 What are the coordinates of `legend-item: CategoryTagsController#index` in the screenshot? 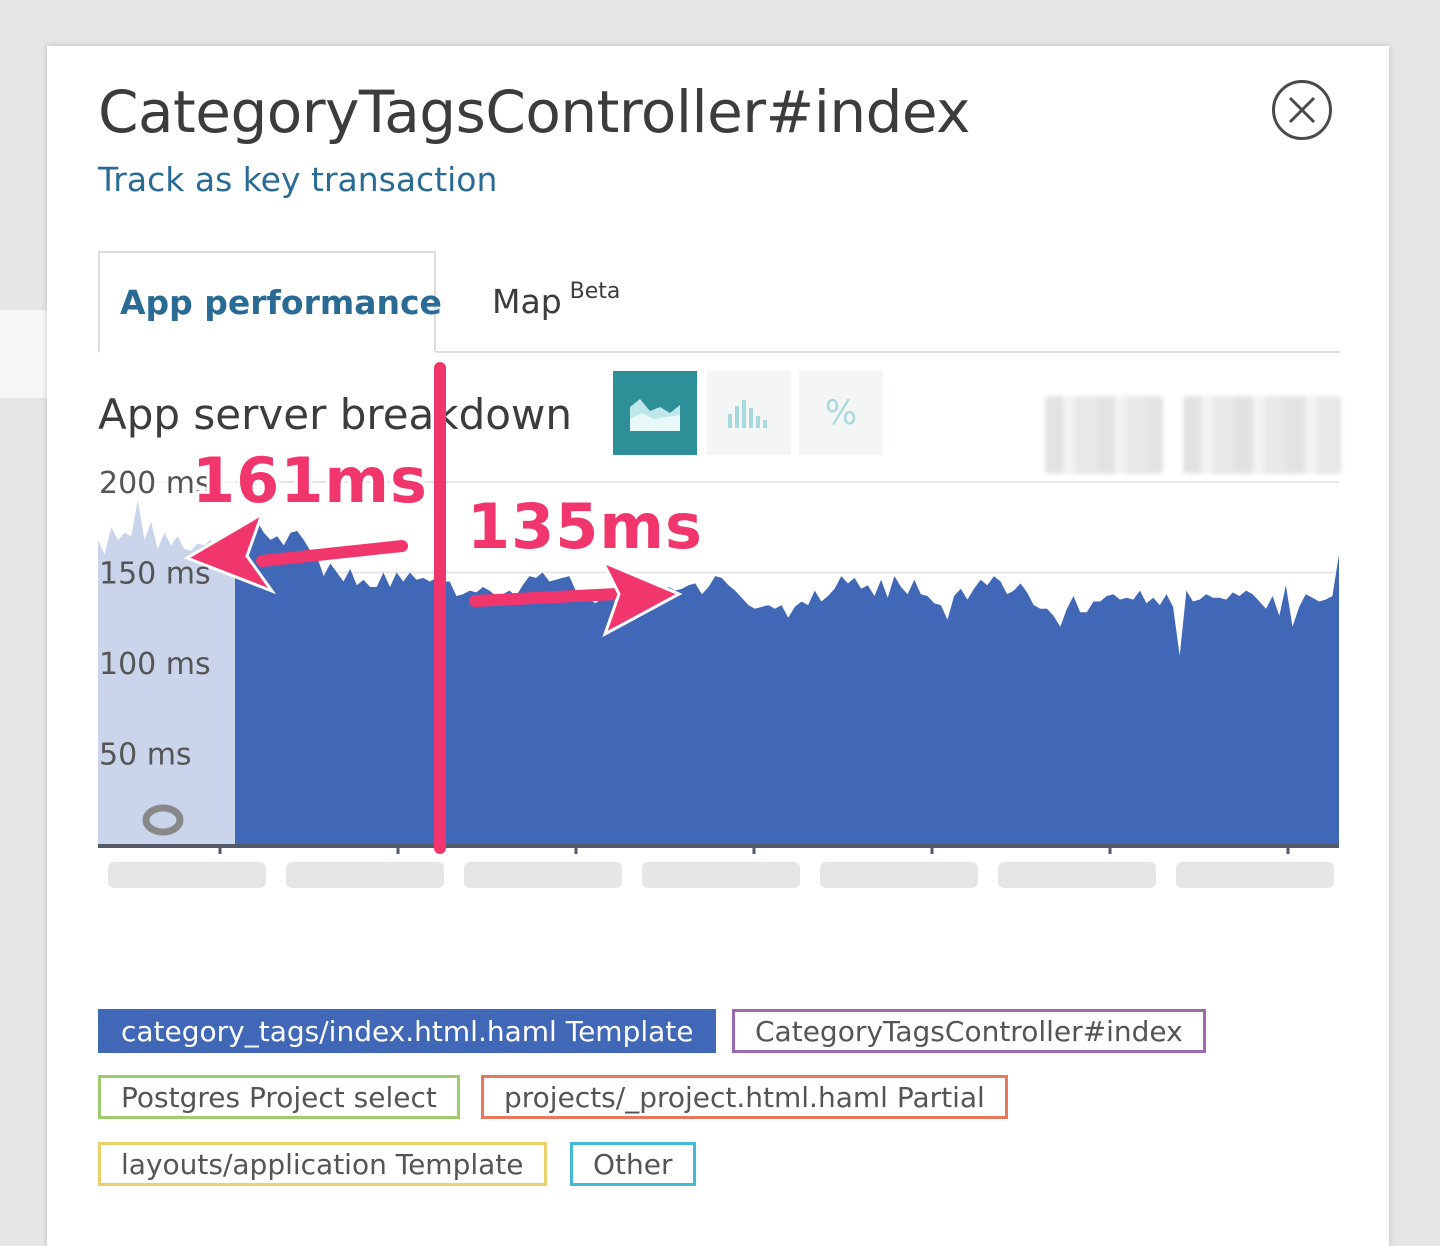 It's located at (969, 1031).